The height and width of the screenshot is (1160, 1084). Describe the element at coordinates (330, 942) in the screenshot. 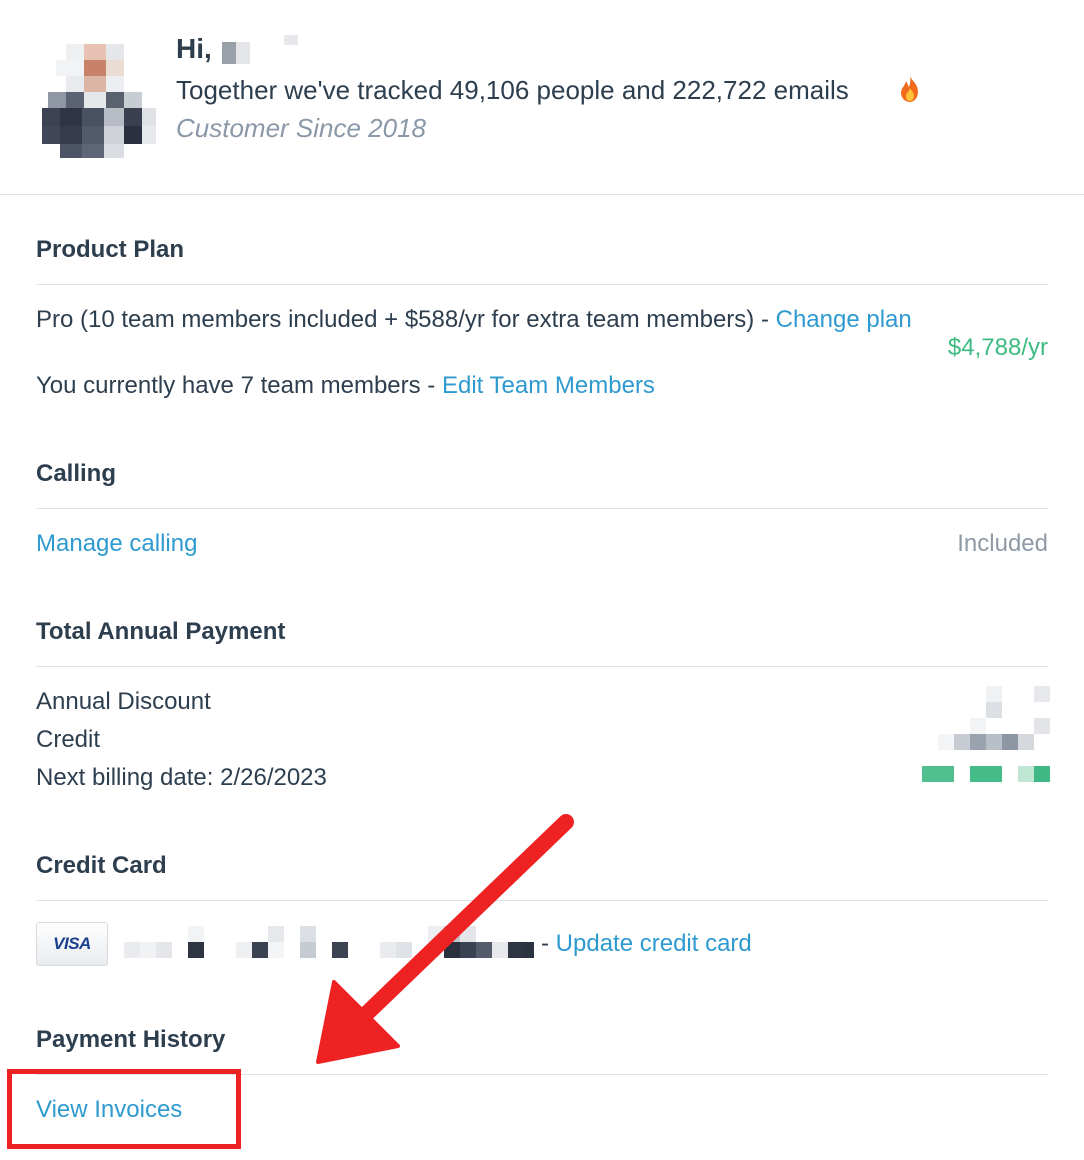

I see `redacted-card-number` at that location.